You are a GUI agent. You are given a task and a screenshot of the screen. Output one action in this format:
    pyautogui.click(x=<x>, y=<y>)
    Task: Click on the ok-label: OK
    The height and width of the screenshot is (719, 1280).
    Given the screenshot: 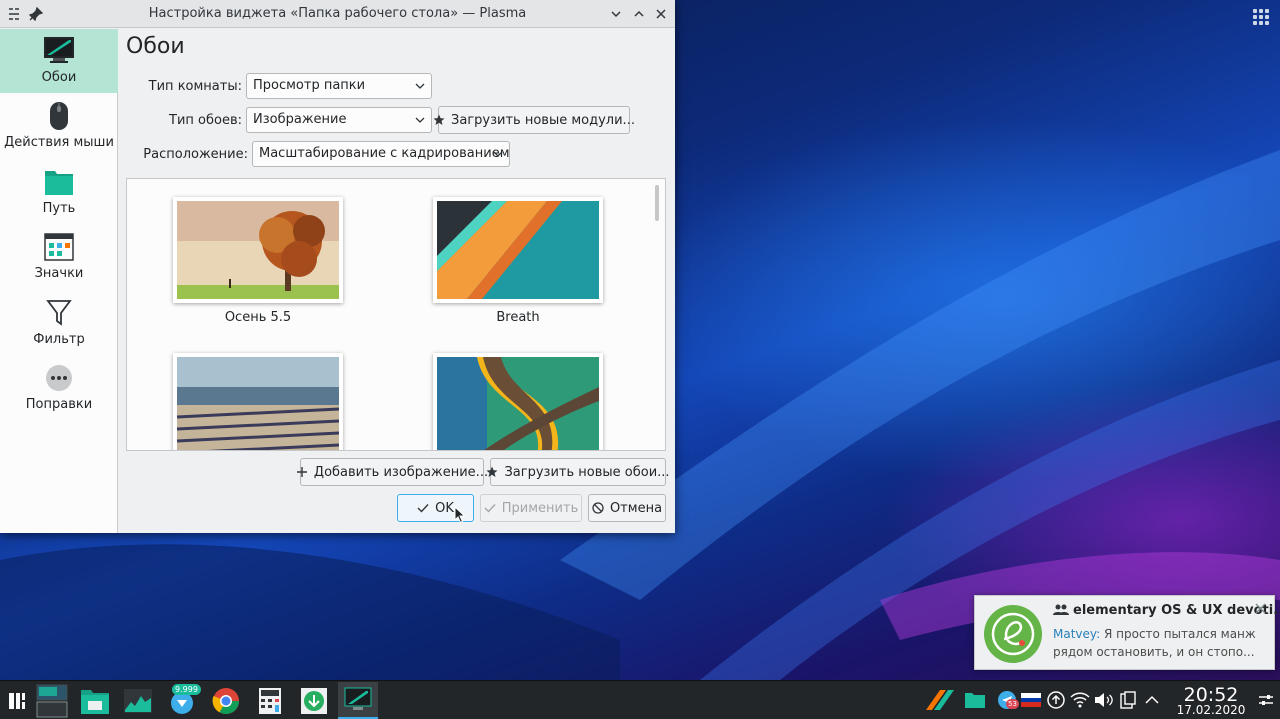 What is the action you would take?
    pyautogui.click(x=444, y=508)
    